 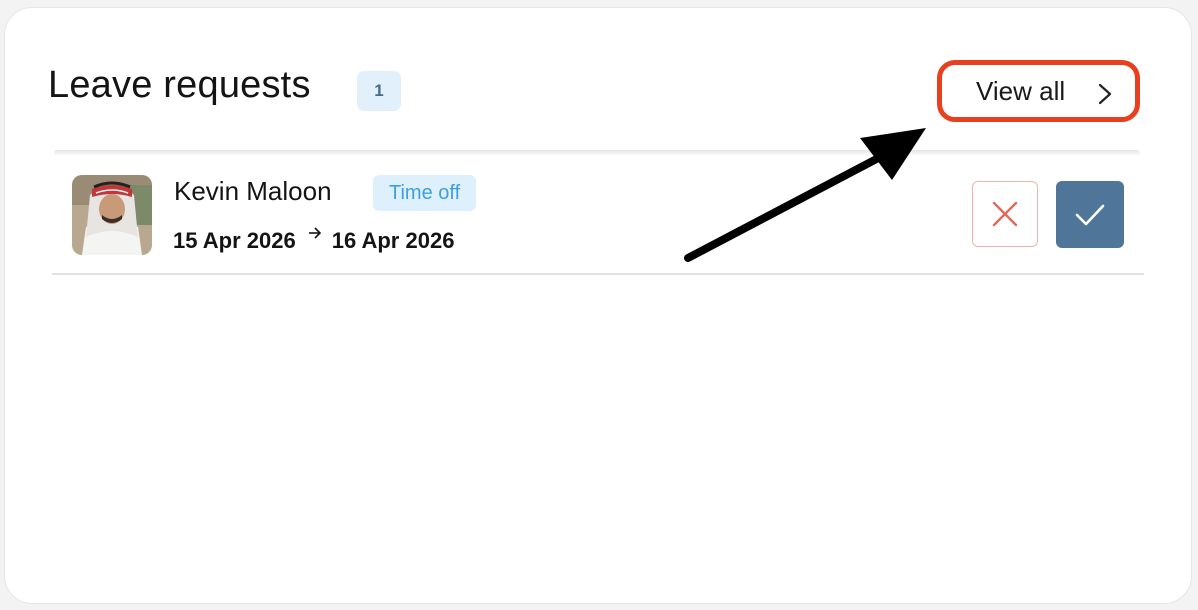 What do you see at coordinates (234, 240) in the screenshot?
I see `start-date: 15 Apr 2026` at bounding box center [234, 240].